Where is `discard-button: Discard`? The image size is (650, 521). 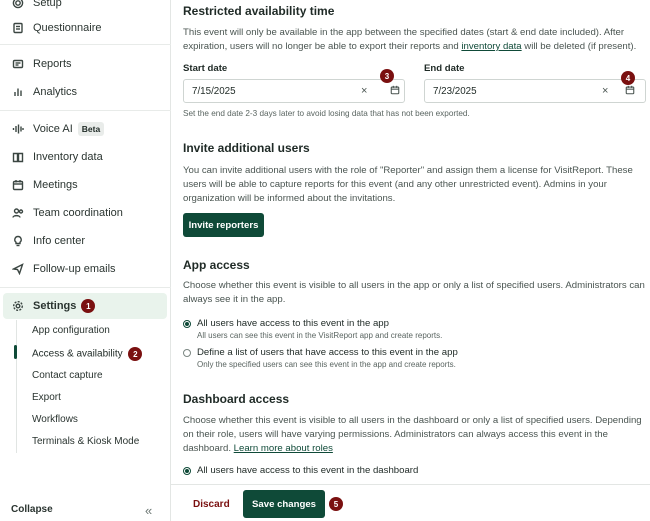 discard-button: Discard is located at coordinates (211, 504).